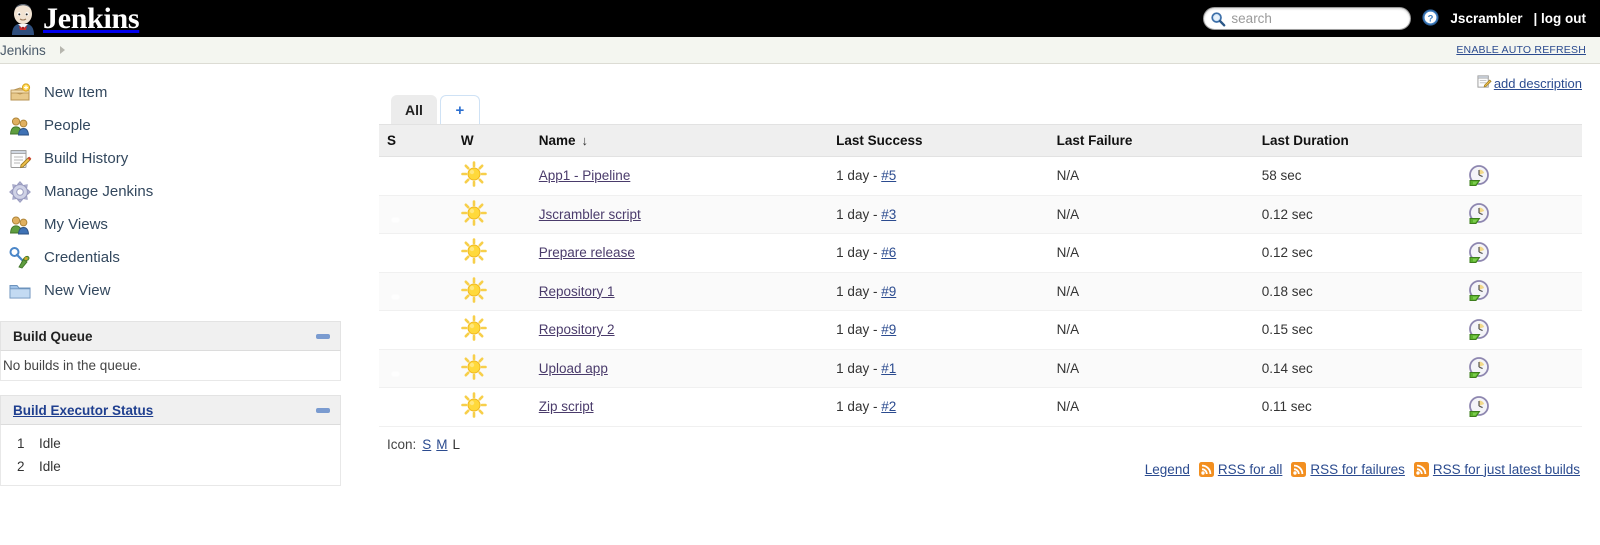 The height and width of the screenshot is (545, 1600). What do you see at coordinates (74, 19) in the screenshot?
I see `jenkins-logo-link: Jenkins` at bounding box center [74, 19].